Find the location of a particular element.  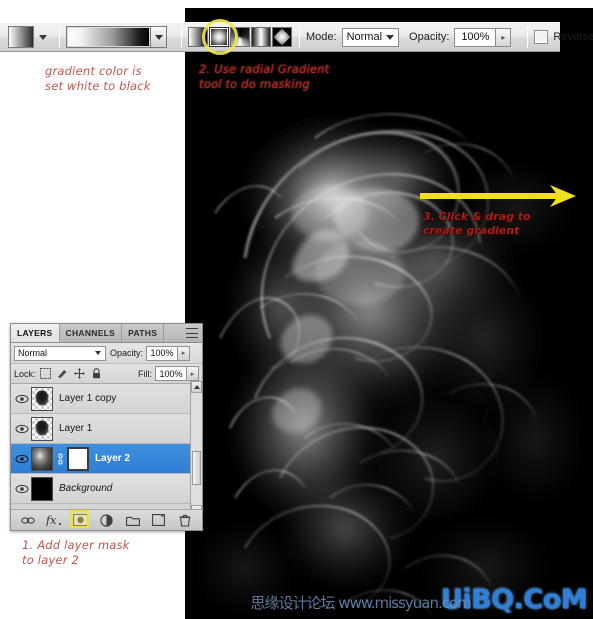

layer-list: Layer 1 copy Layer 1 Layer 2 Background is located at coordinates (106, 444).